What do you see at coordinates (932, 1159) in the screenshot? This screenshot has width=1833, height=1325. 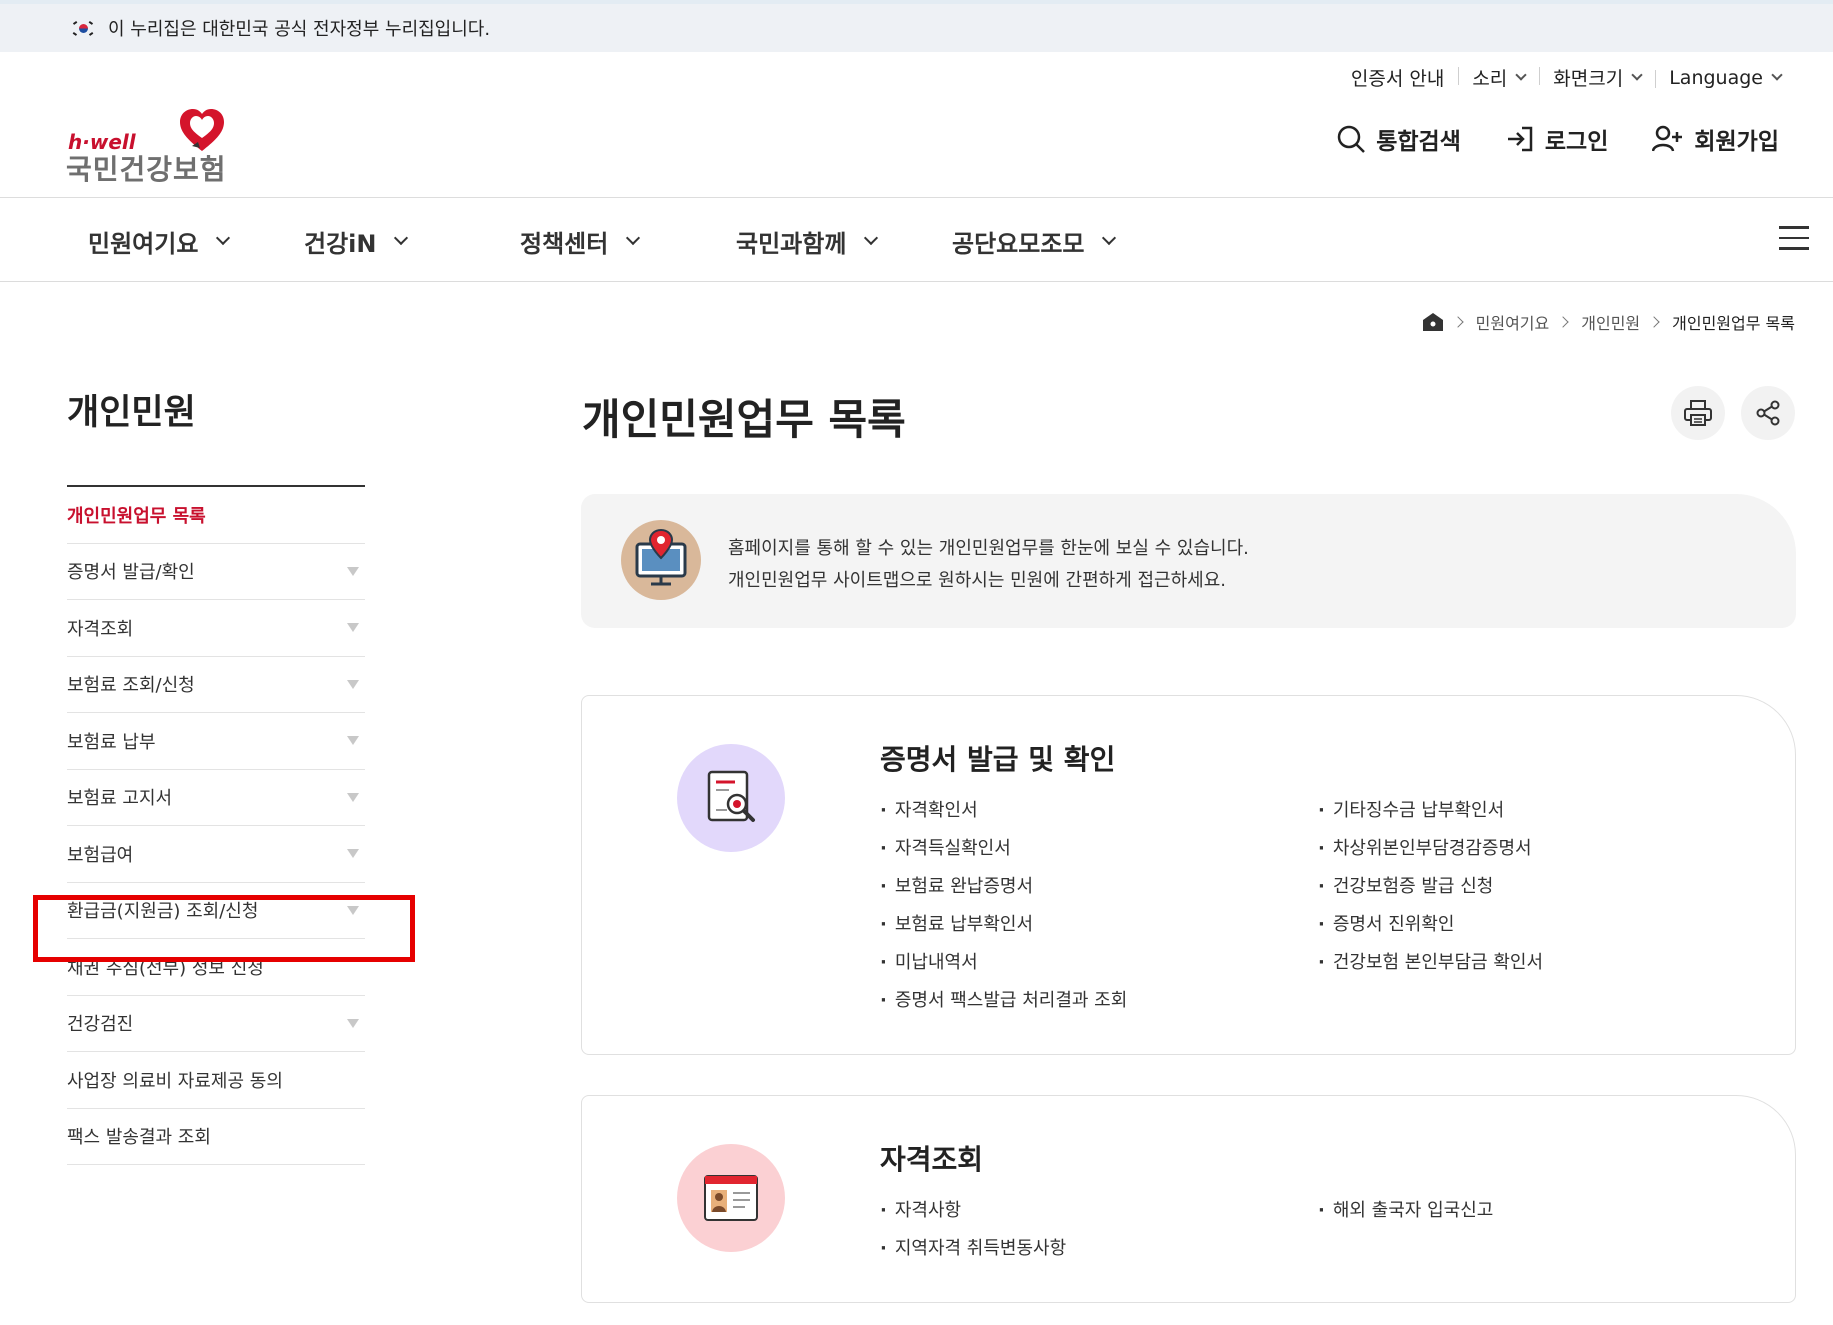 I see `card-title: 자격조회` at bounding box center [932, 1159].